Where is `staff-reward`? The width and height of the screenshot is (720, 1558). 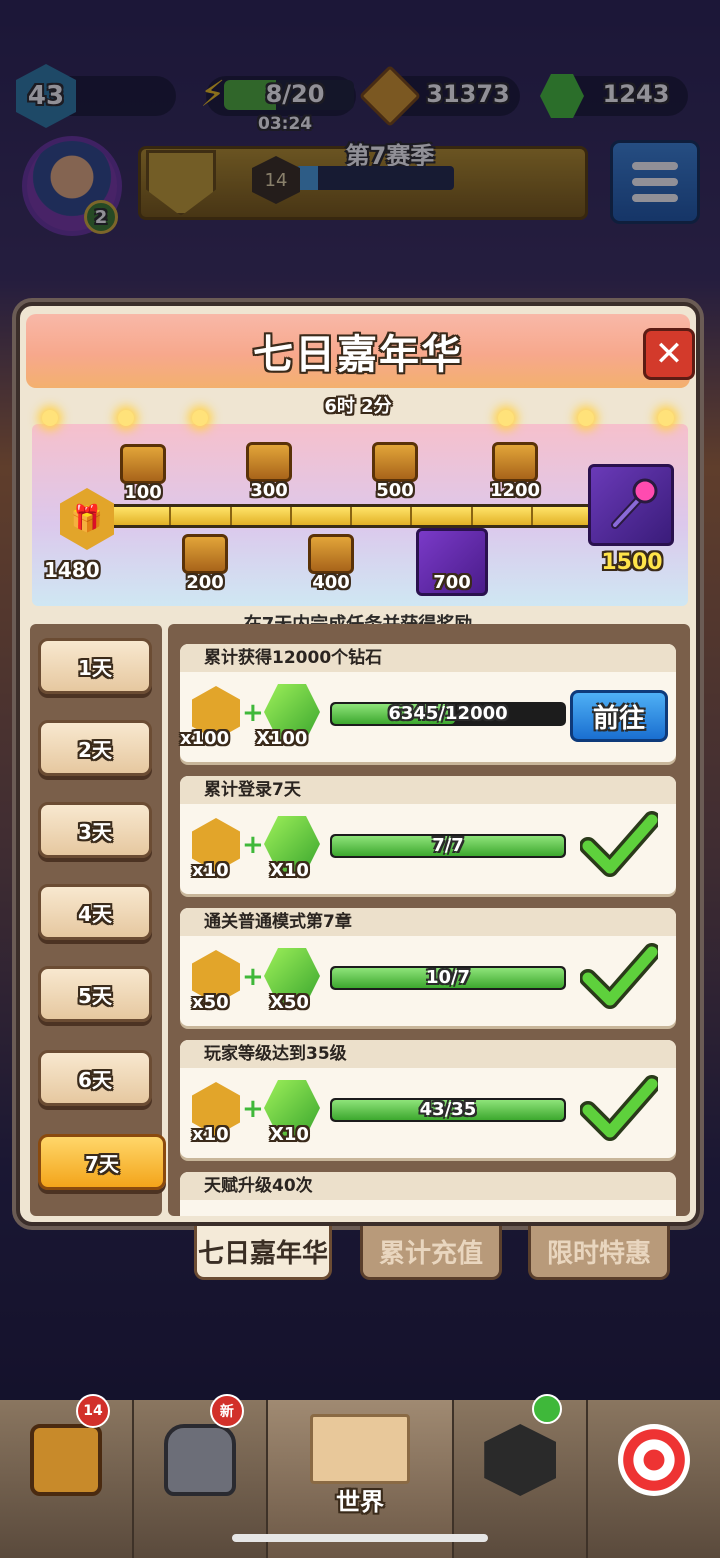
staff-reward is located at coordinates (631, 505).